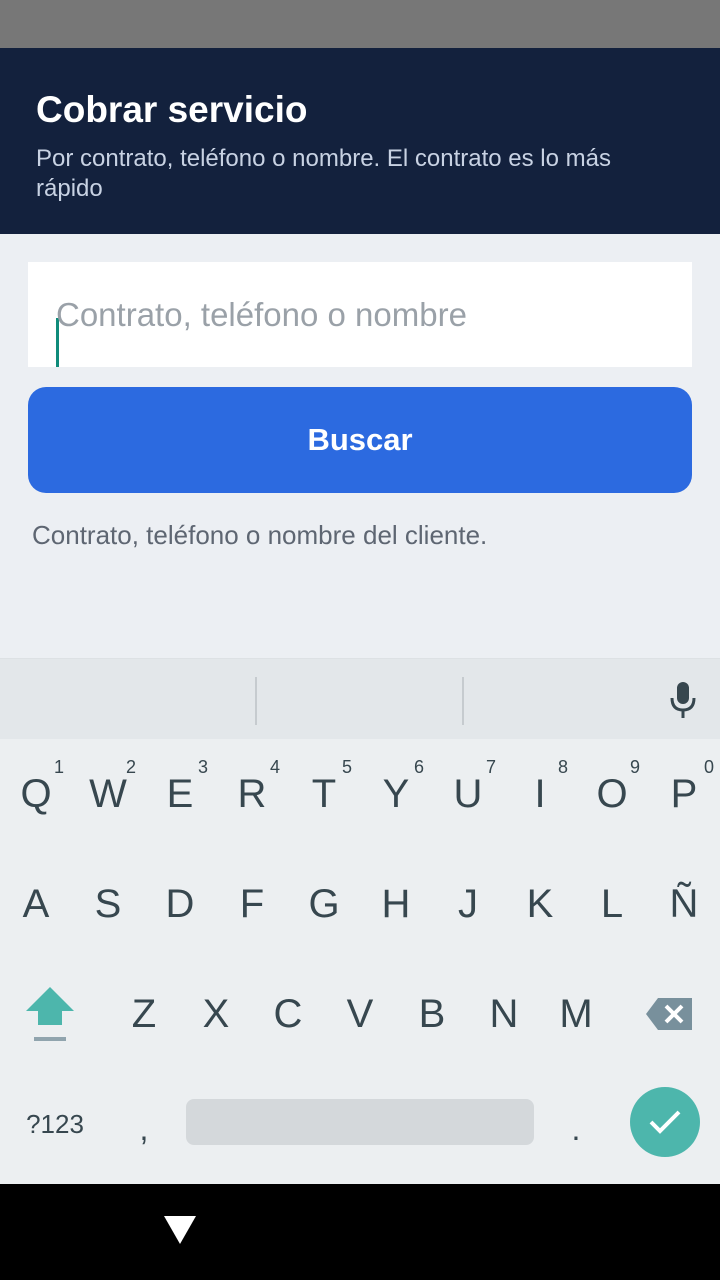 The image size is (720, 1280). I want to click on period-key: ., so click(576, 1129).